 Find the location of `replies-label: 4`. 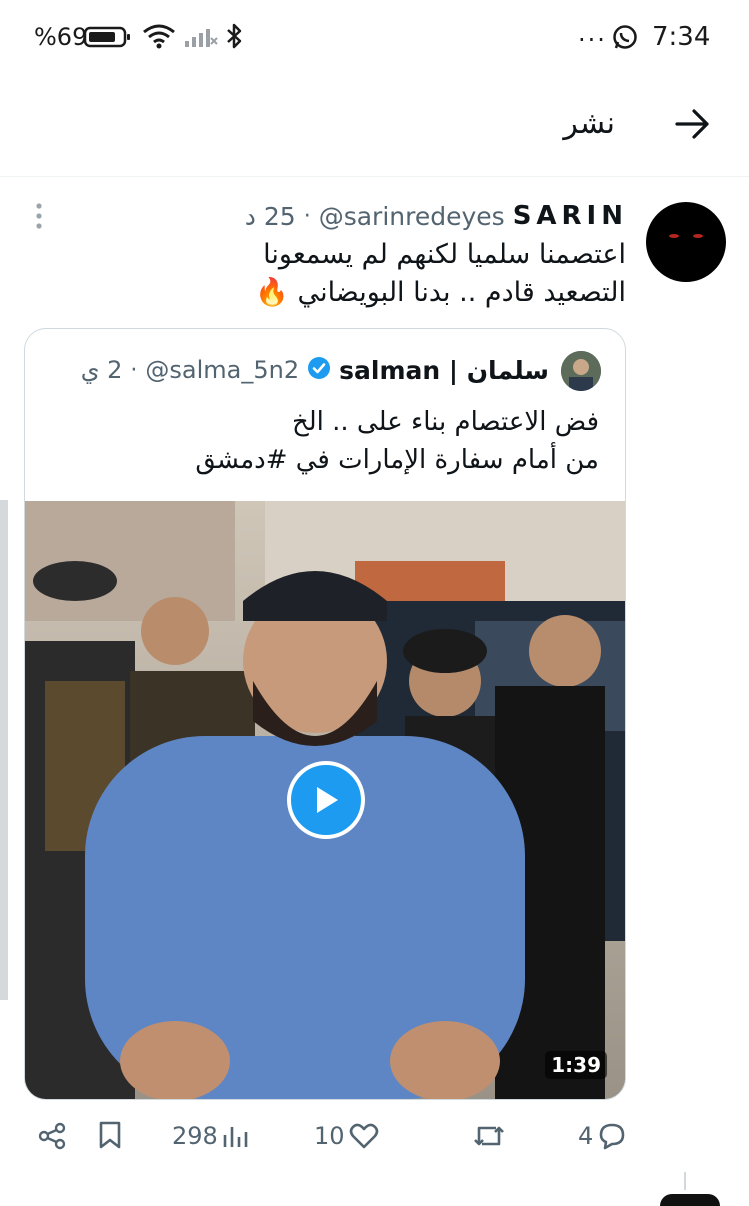

replies-label: 4 is located at coordinates (586, 1136).